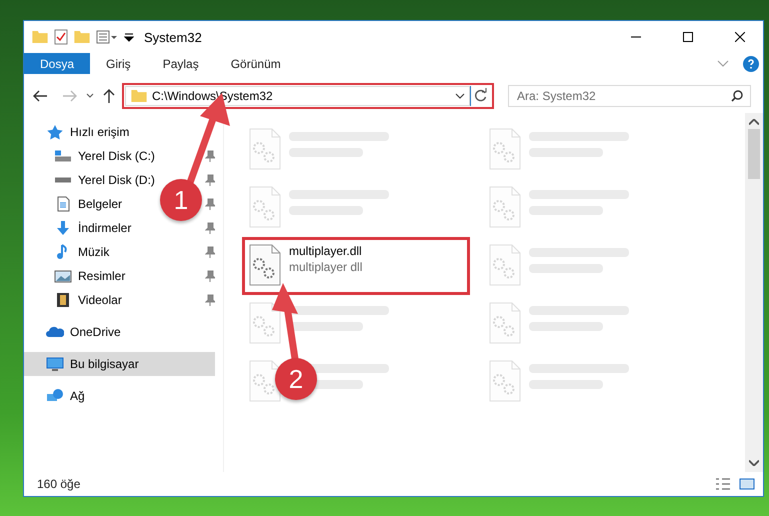 This screenshot has height=516, width=769. What do you see at coordinates (55, 132) in the screenshot?
I see `star-icon` at bounding box center [55, 132].